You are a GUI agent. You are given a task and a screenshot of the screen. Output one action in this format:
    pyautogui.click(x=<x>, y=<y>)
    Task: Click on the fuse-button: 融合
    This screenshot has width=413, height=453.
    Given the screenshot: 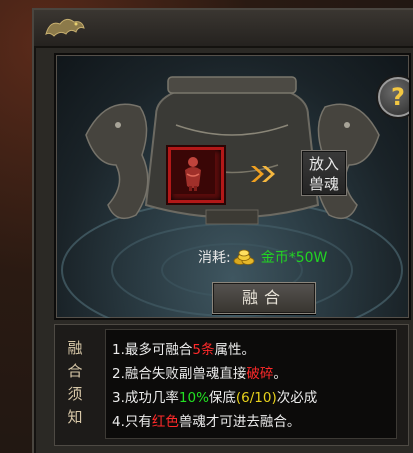 What is the action you would take?
    pyautogui.click(x=264, y=298)
    